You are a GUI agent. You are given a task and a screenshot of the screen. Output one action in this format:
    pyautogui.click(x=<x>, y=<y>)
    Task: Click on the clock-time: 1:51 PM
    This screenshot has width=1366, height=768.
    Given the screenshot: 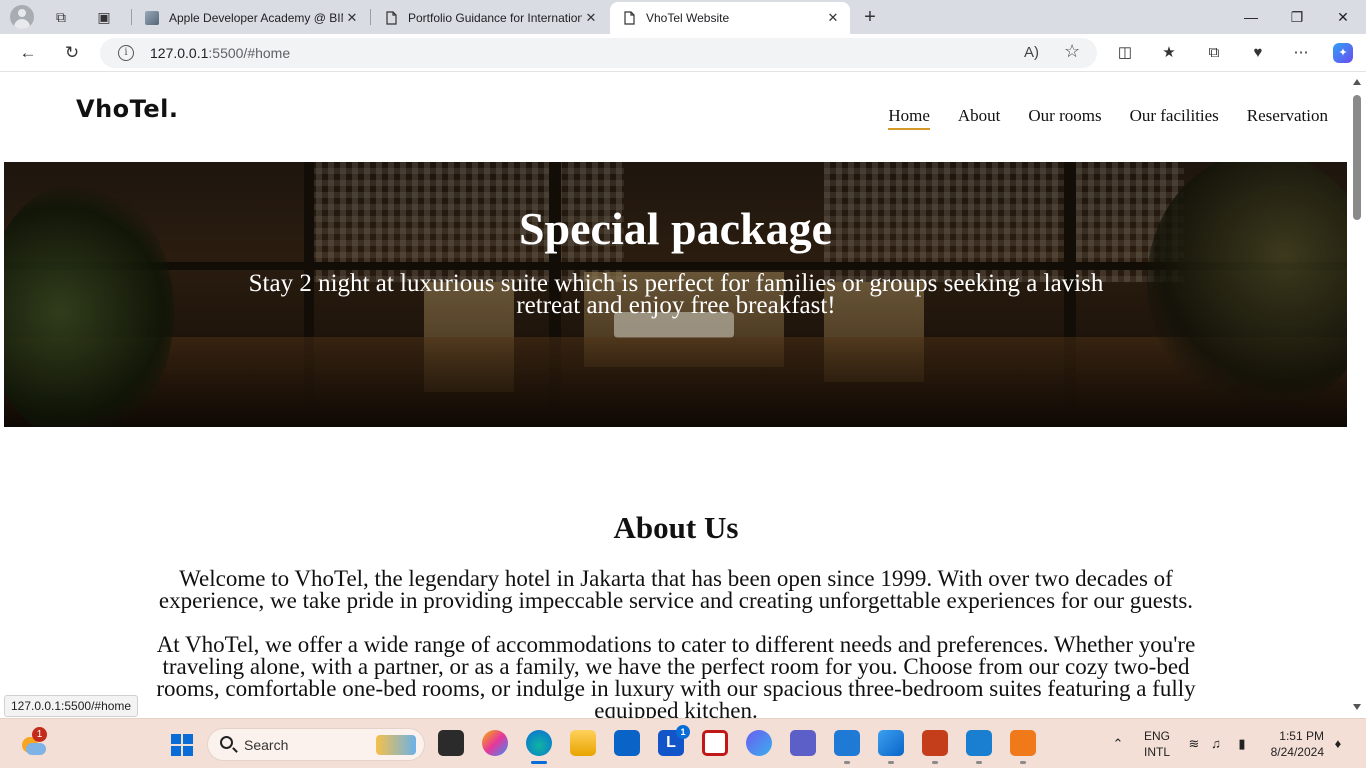 What is the action you would take?
    pyautogui.click(x=1301, y=736)
    